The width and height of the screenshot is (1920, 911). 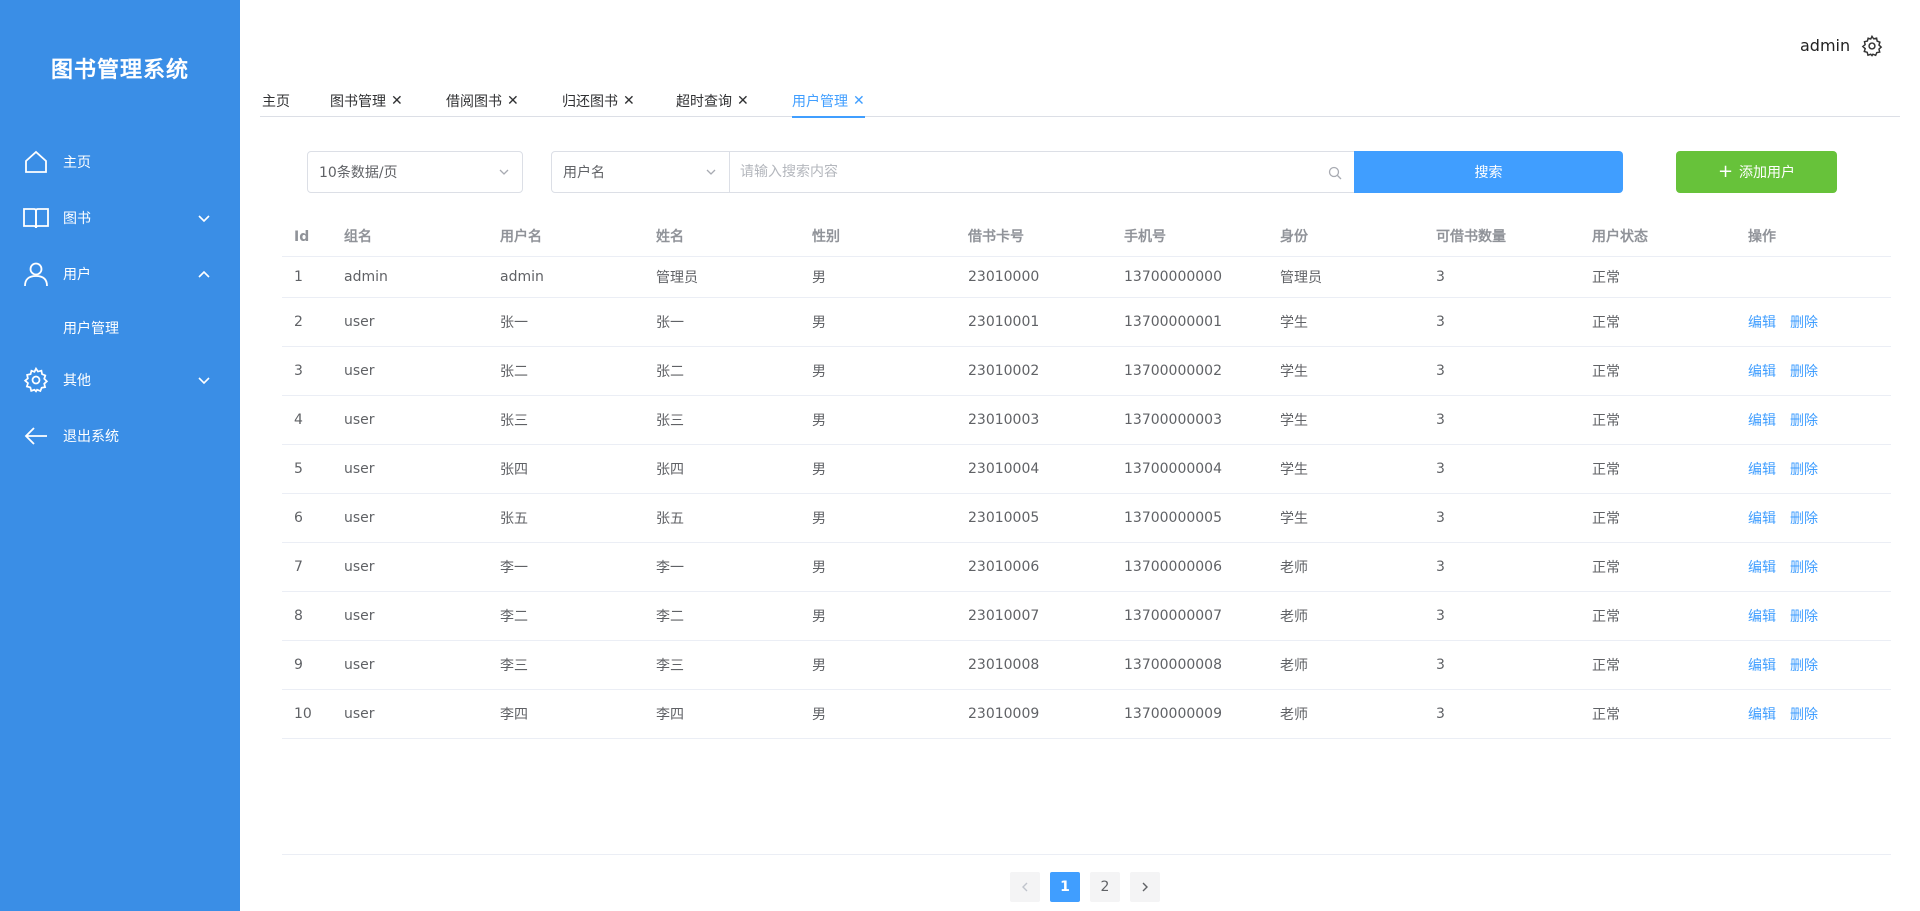 What do you see at coordinates (1004, 665) in the screenshot?
I see `table-cell: 23010008` at bounding box center [1004, 665].